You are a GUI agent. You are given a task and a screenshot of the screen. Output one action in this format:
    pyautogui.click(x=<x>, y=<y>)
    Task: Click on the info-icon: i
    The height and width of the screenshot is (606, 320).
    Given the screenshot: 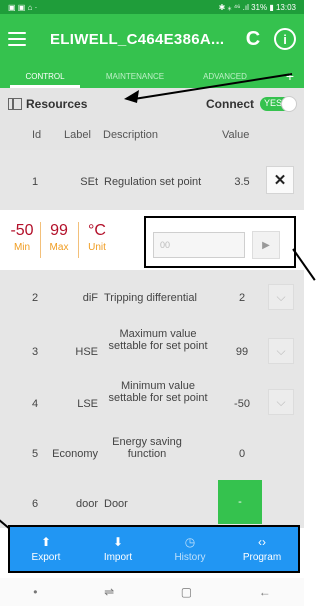 What is the action you would take?
    pyautogui.click(x=285, y=39)
    